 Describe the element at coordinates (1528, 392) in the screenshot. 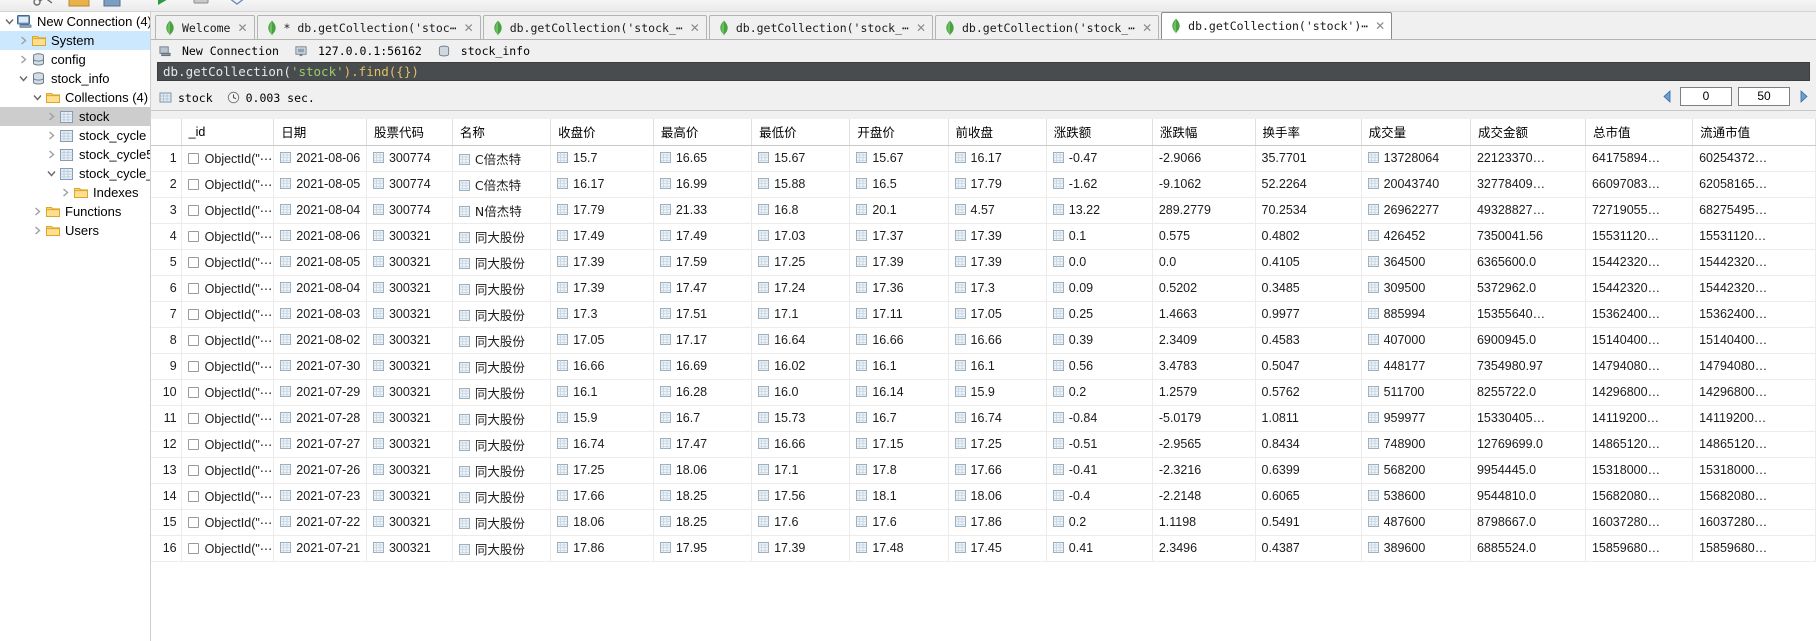

I see `cell-amt: 8255722.0` at that location.